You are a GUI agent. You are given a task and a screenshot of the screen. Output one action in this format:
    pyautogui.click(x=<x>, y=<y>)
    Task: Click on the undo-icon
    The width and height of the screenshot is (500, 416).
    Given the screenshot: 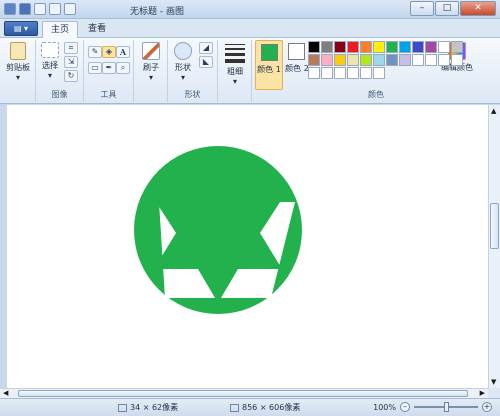 What is the action you would take?
    pyautogui.click(x=40, y=9)
    